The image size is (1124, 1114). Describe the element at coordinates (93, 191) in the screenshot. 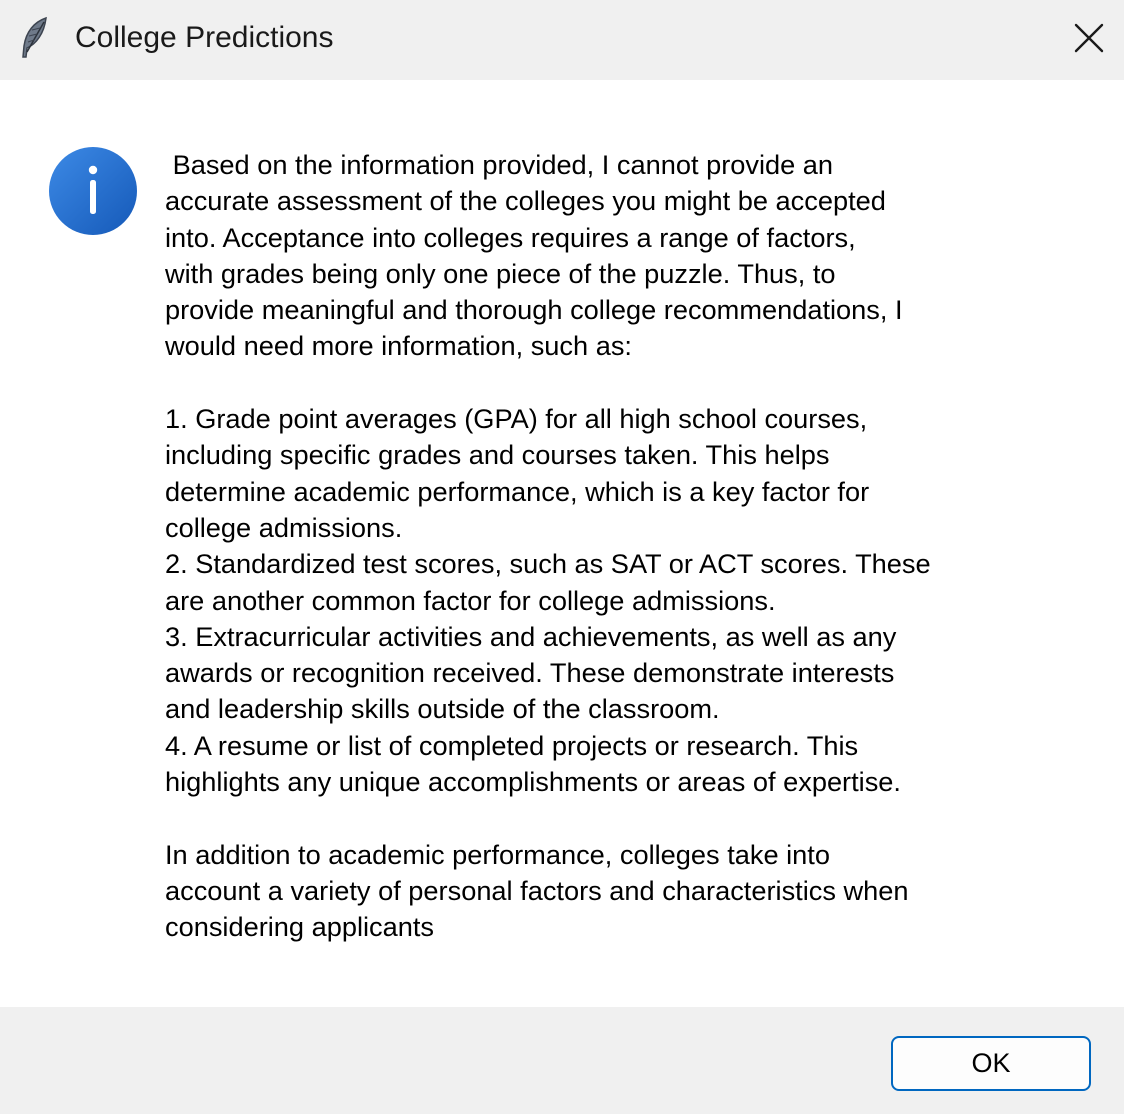

I see `info-icon` at that location.